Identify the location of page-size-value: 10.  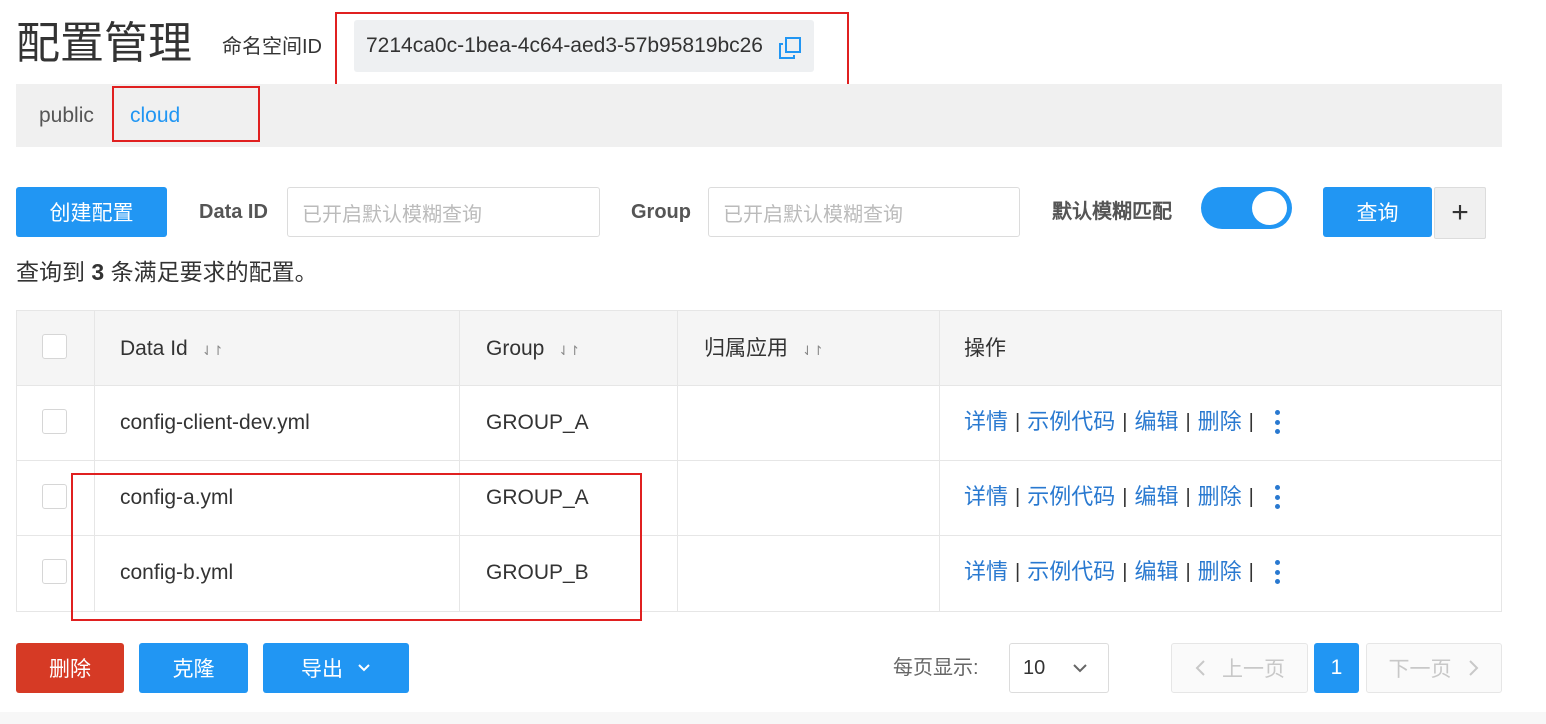
(1034, 668).